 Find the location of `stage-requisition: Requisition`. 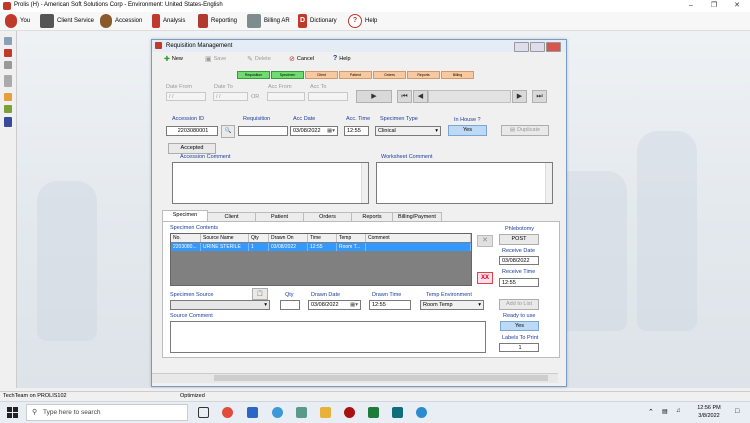

stage-requisition: Requisition is located at coordinates (253, 75).